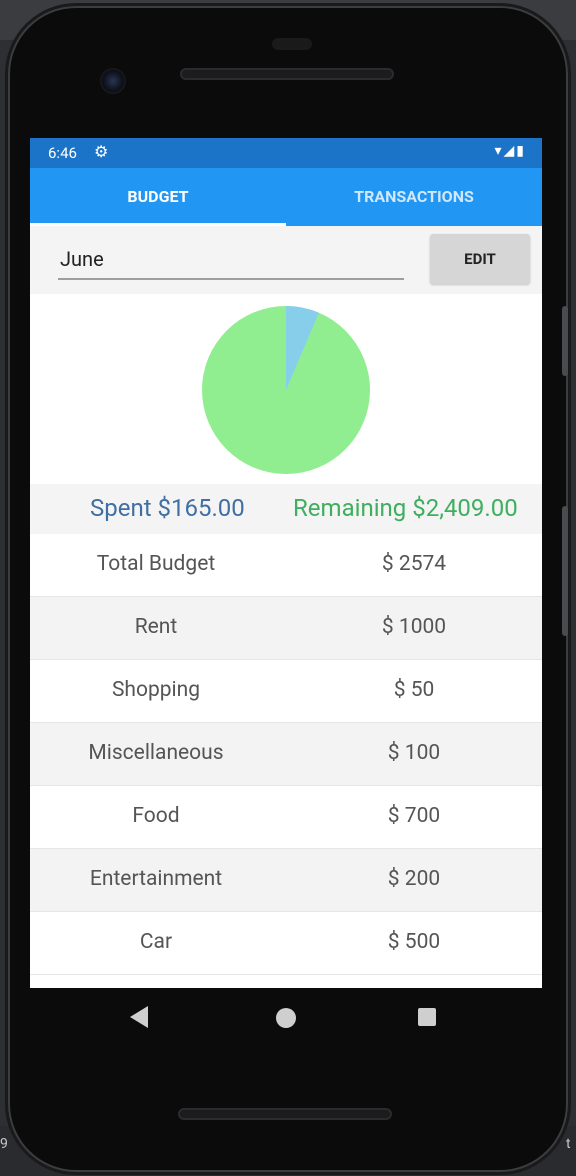 This screenshot has width=576, height=1176. Describe the element at coordinates (414, 816) in the screenshot. I see `row-amount: $ 700` at that location.